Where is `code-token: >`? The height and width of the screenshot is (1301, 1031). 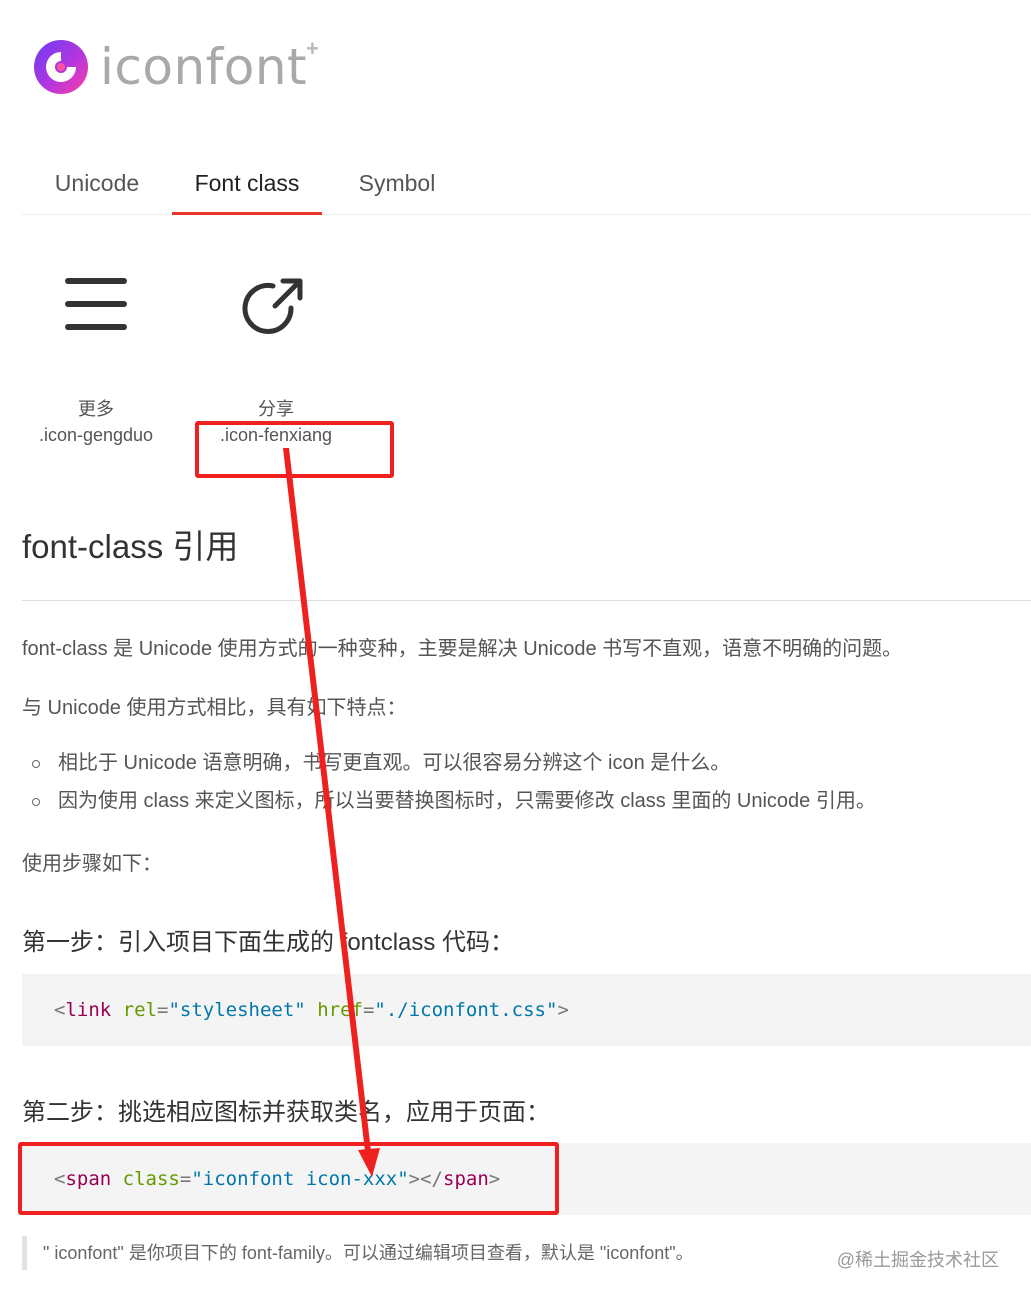
code-token: > is located at coordinates (563, 1010).